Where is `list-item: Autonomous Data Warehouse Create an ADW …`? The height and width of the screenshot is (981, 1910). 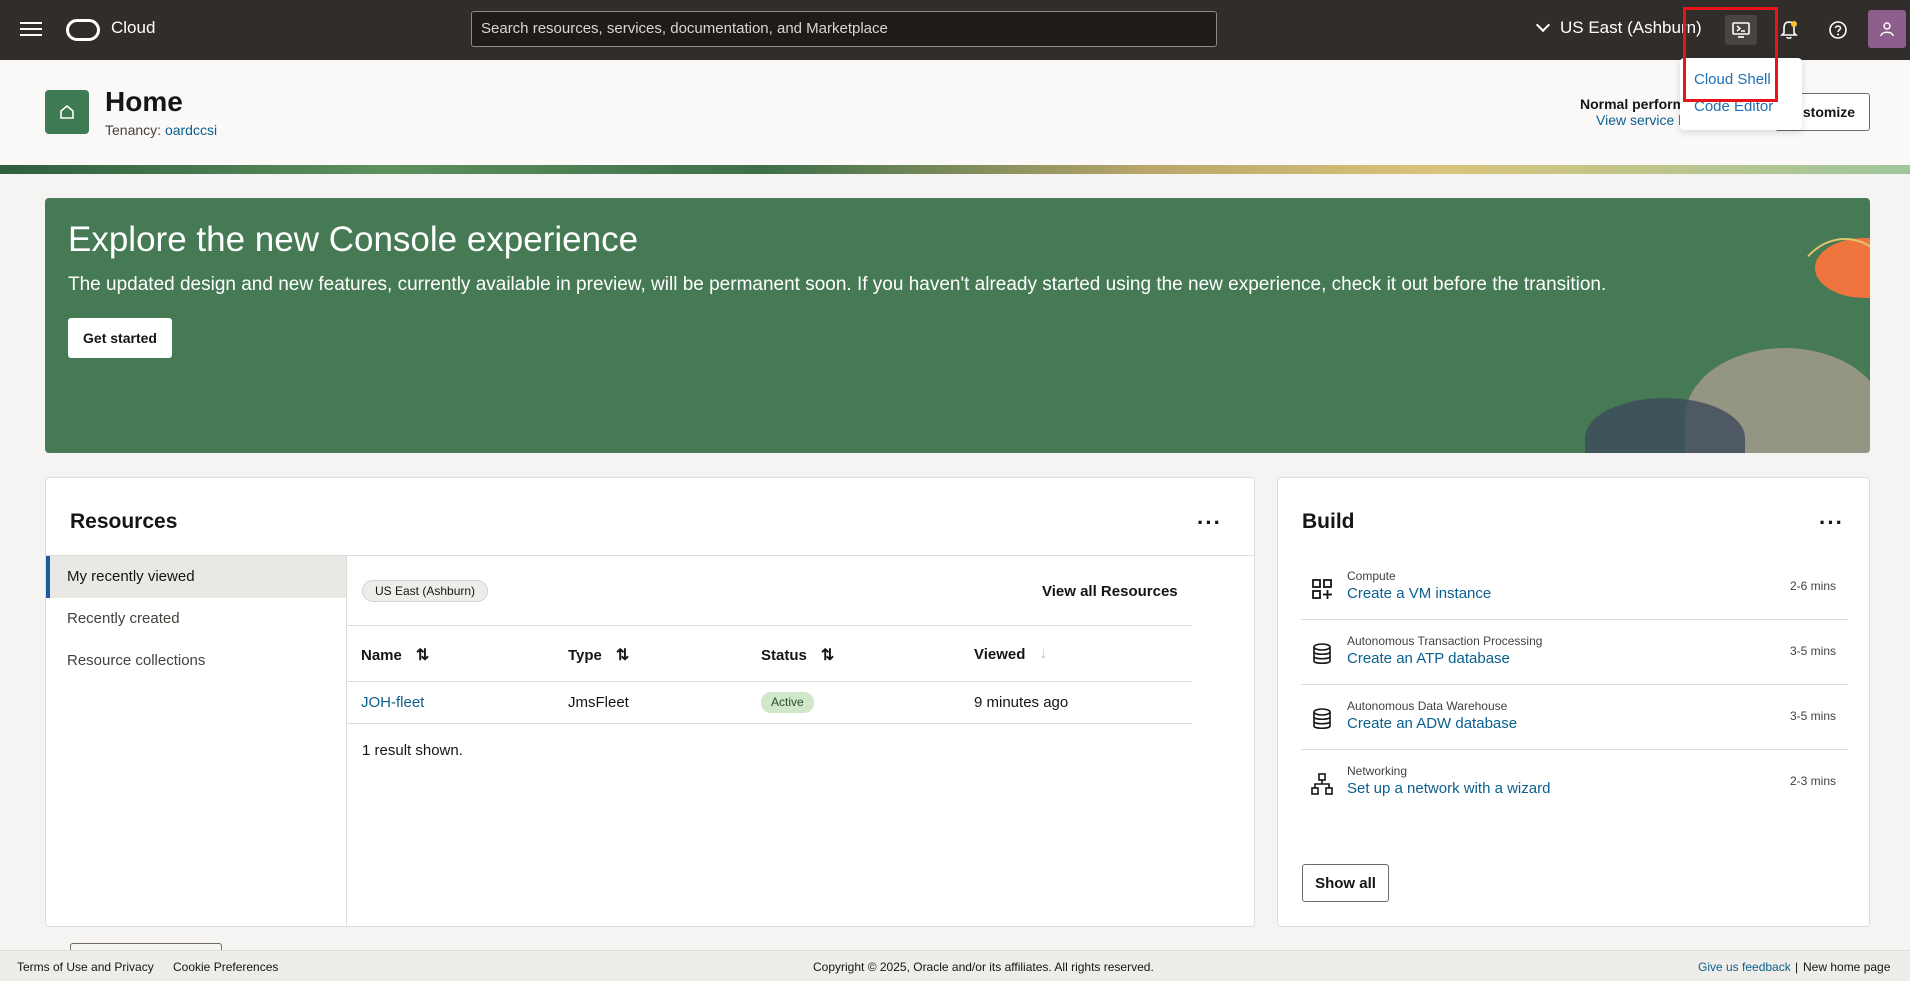
list-item: Autonomous Data Warehouse Create an ADW … is located at coordinates (1574, 717).